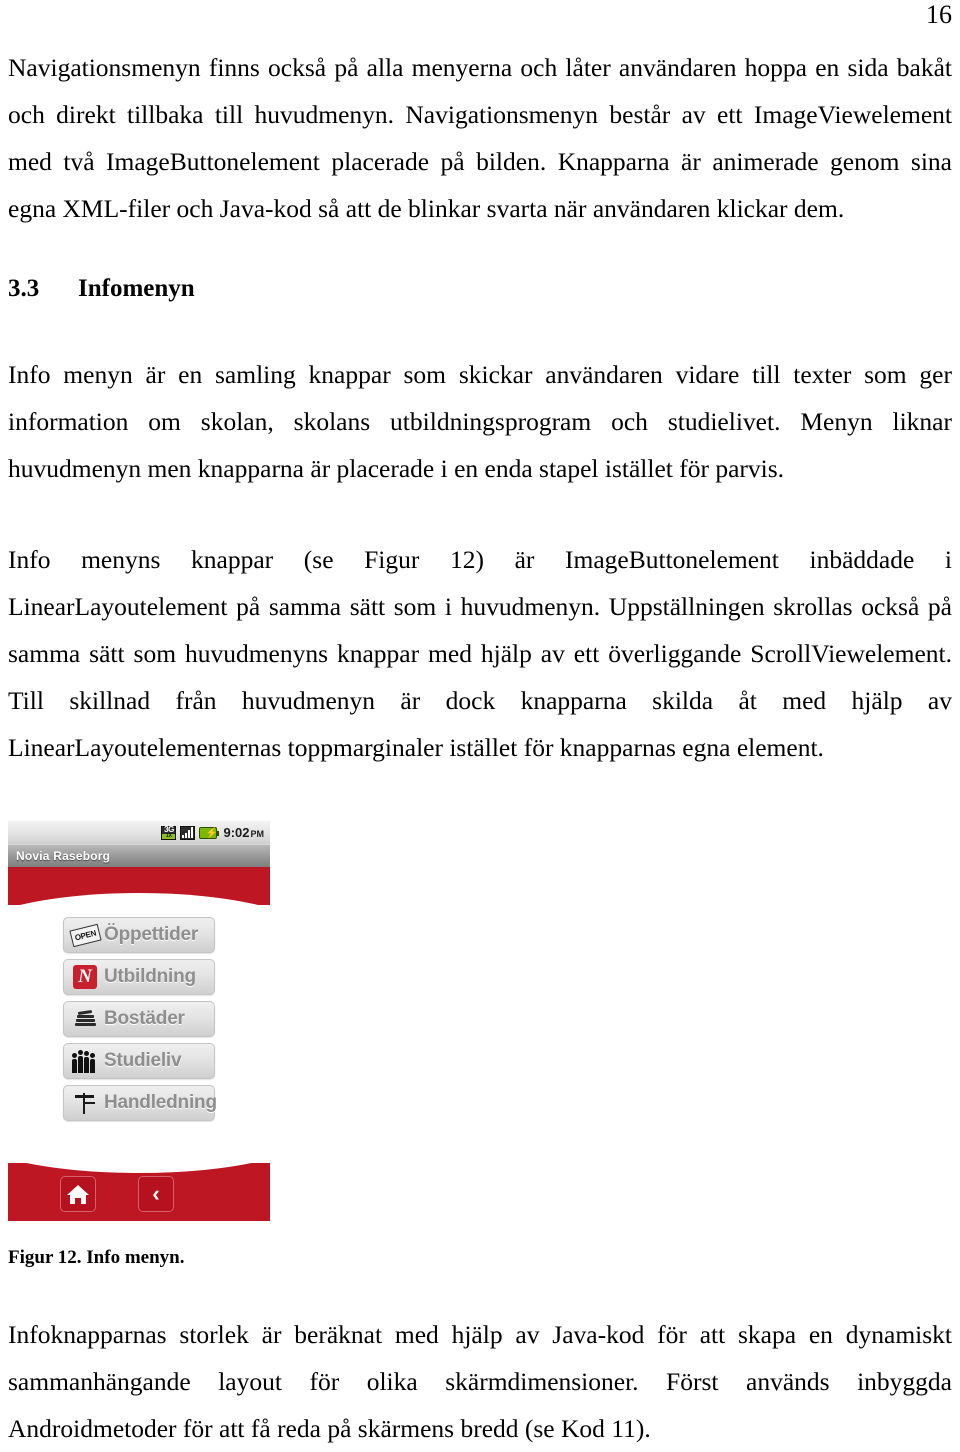 This screenshot has height=1452, width=960. What do you see at coordinates (139, 886) in the screenshot?
I see `red-header-banner` at bounding box center [139, 886].